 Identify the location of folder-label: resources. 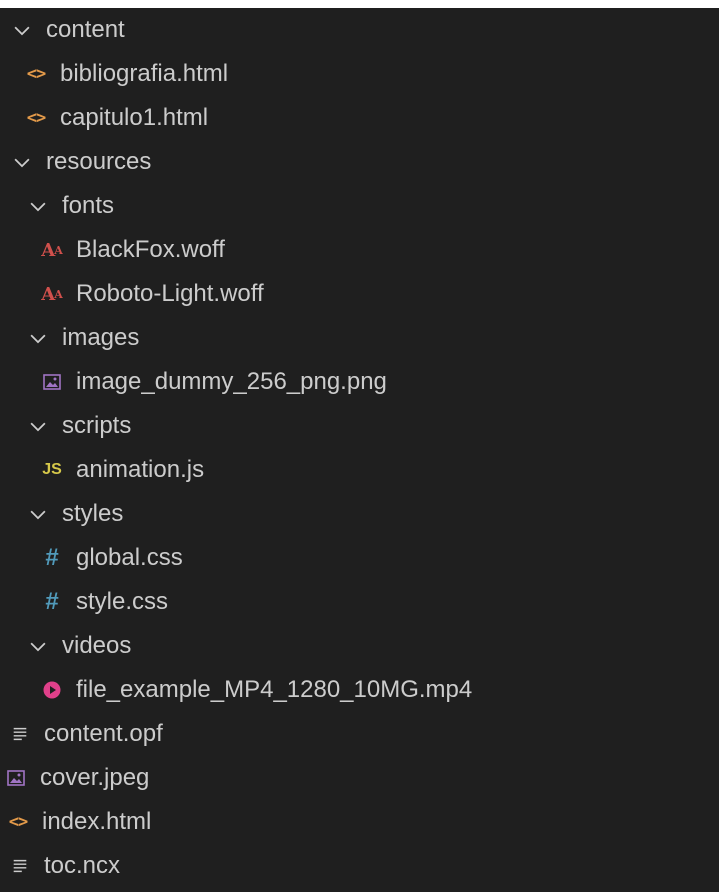
(99, 161).